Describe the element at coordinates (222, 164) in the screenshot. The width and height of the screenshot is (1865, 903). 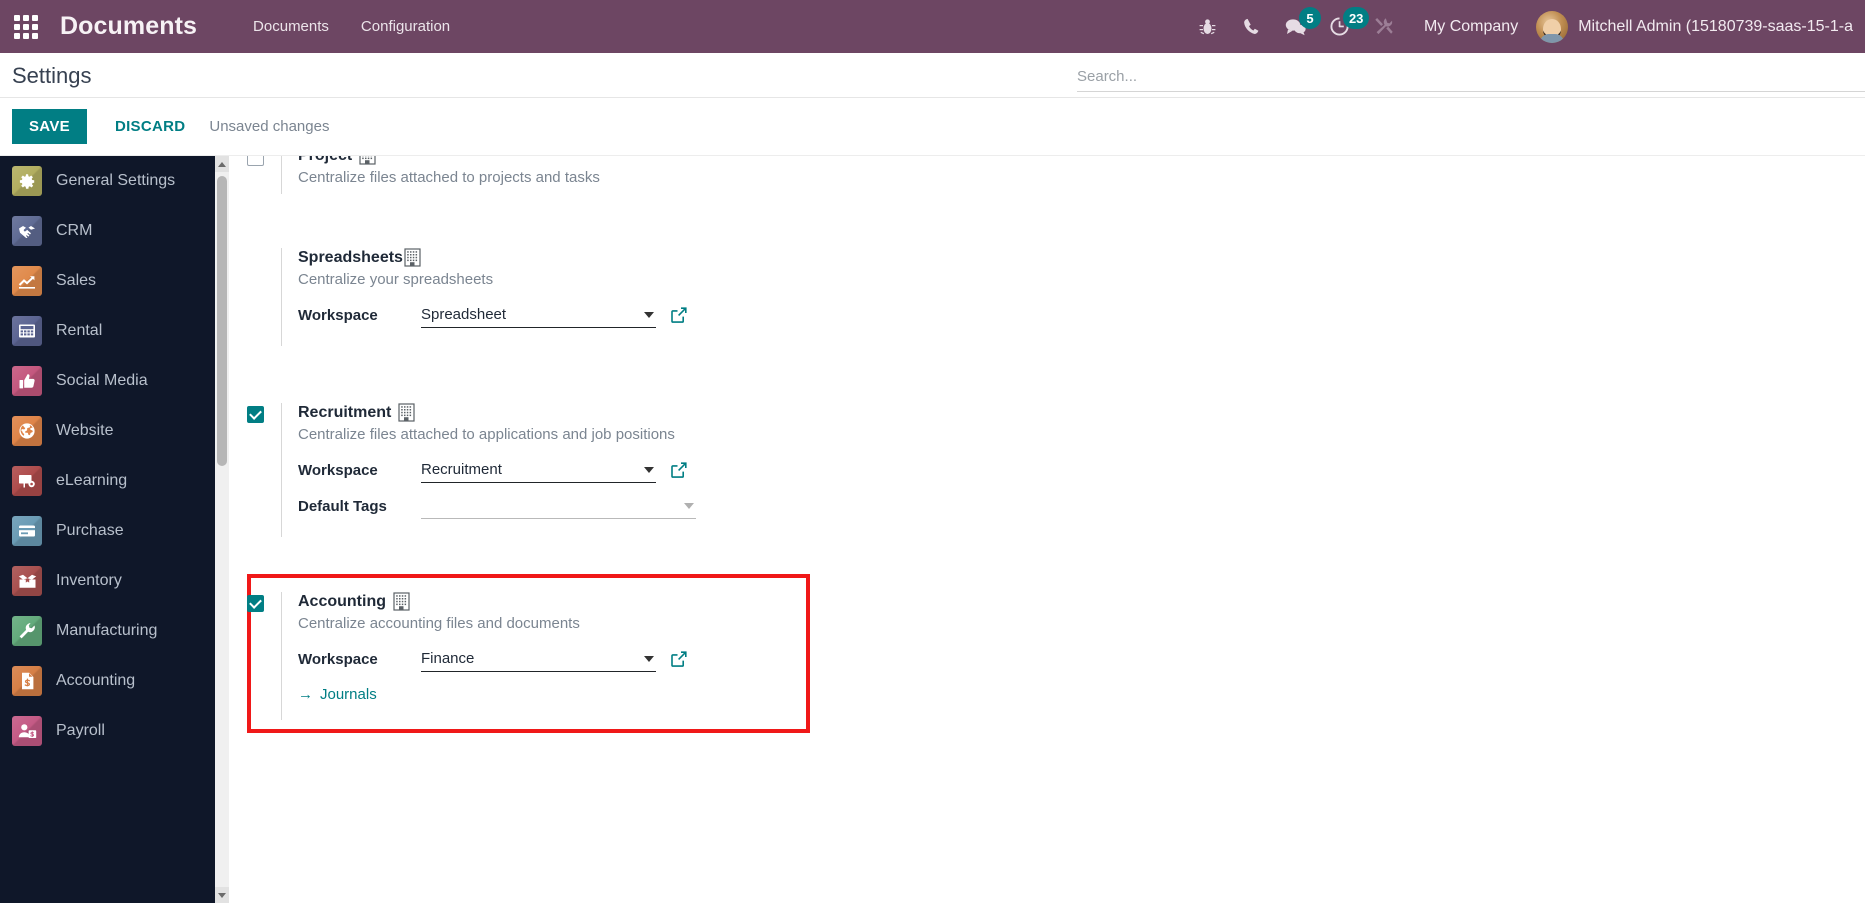
I see `scroll-up-button` at that location.